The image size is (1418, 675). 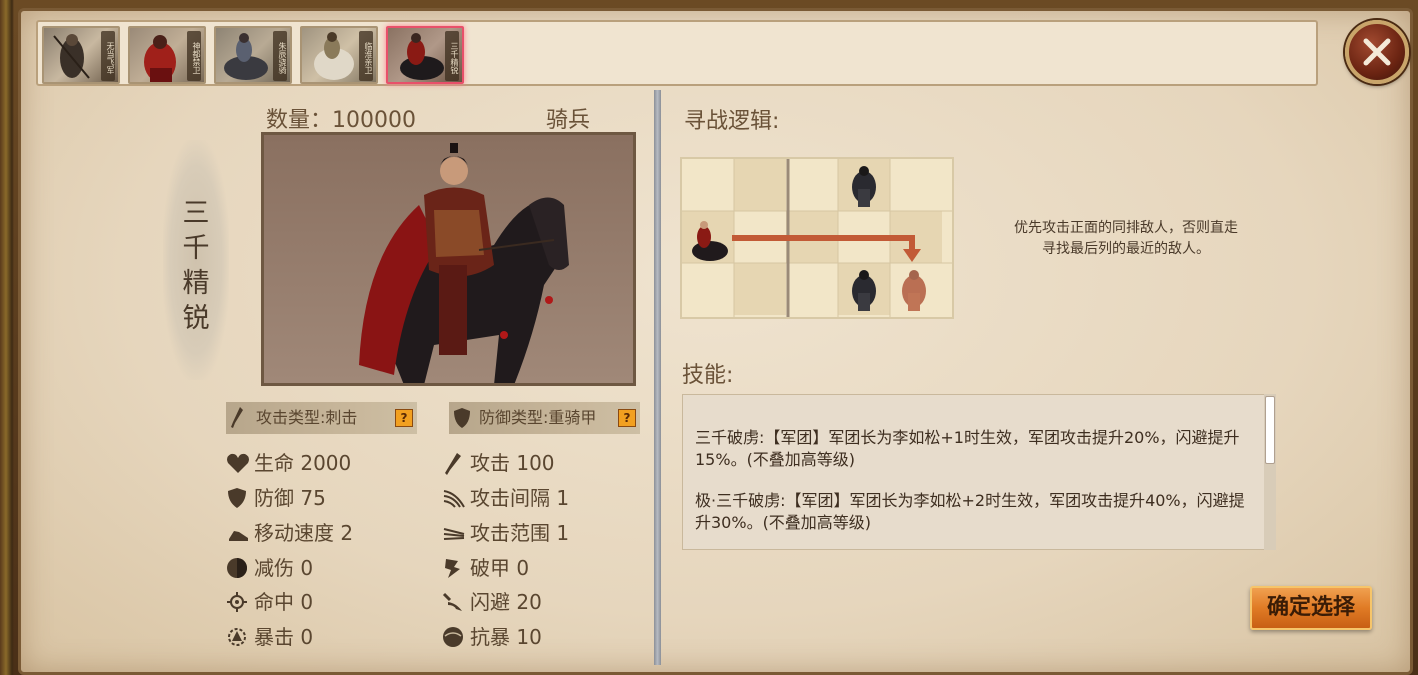 I want to click on stat-armor-break: 破甲 0, so click(x=485, y=568).